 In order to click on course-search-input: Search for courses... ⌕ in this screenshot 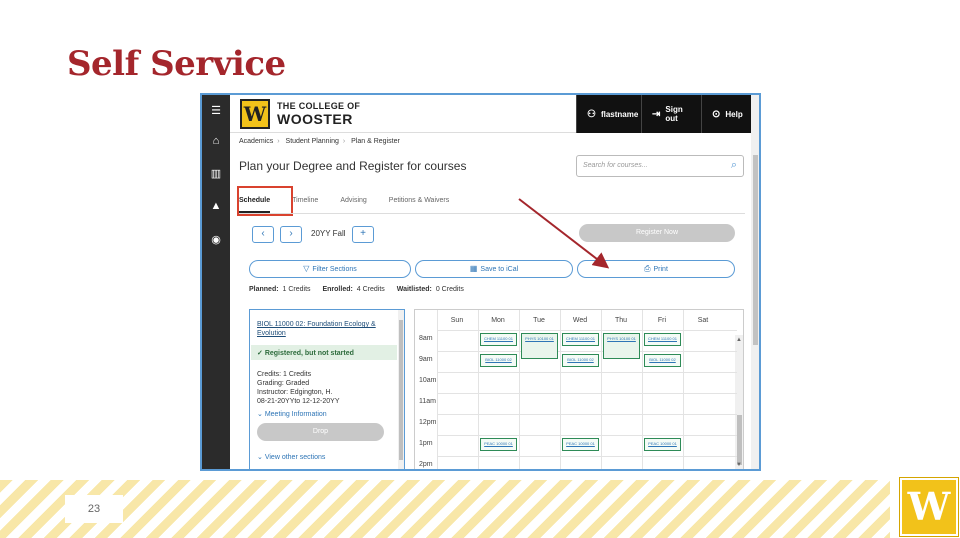, I will do `click(660, 166)`.